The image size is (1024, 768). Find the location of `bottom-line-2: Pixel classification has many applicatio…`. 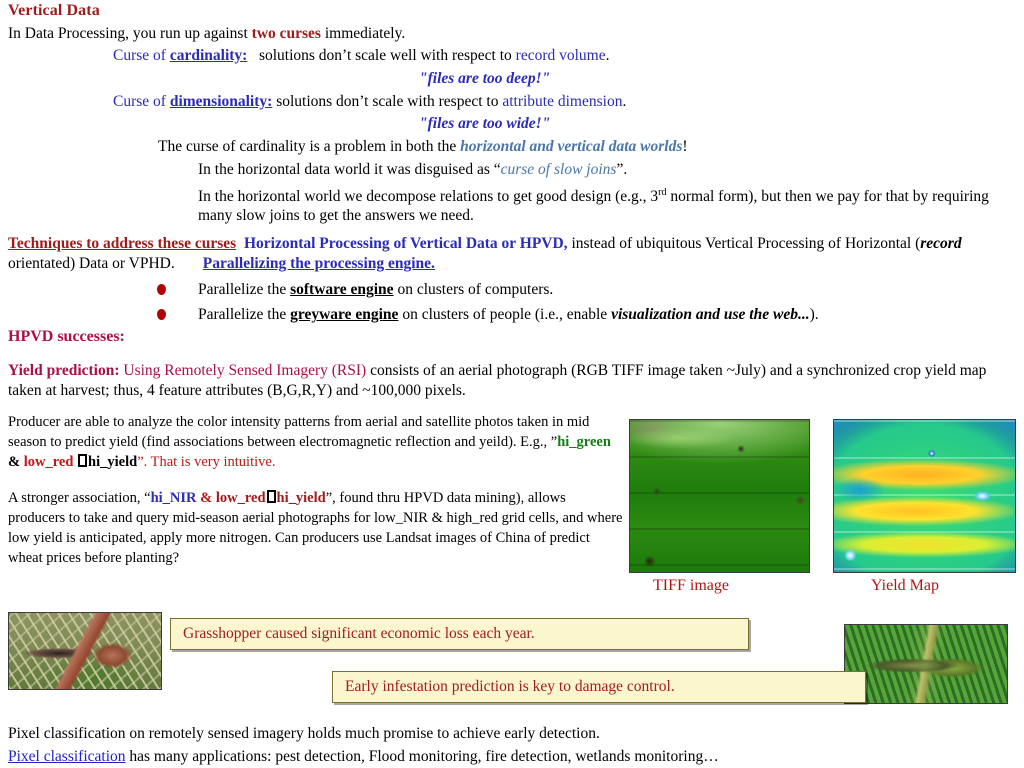

bottom-line-2: Pixel classification has many applicatio… is located at coordinates (363, 757).